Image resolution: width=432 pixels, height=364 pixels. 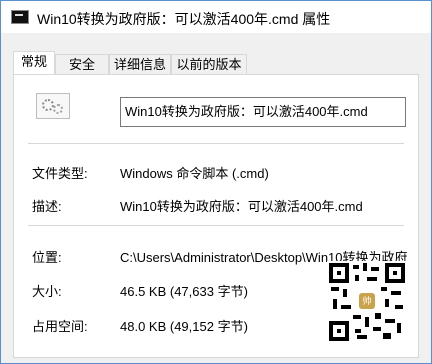 I want to click on qr-code-watermark: 帅, so click(x=367, y=302).